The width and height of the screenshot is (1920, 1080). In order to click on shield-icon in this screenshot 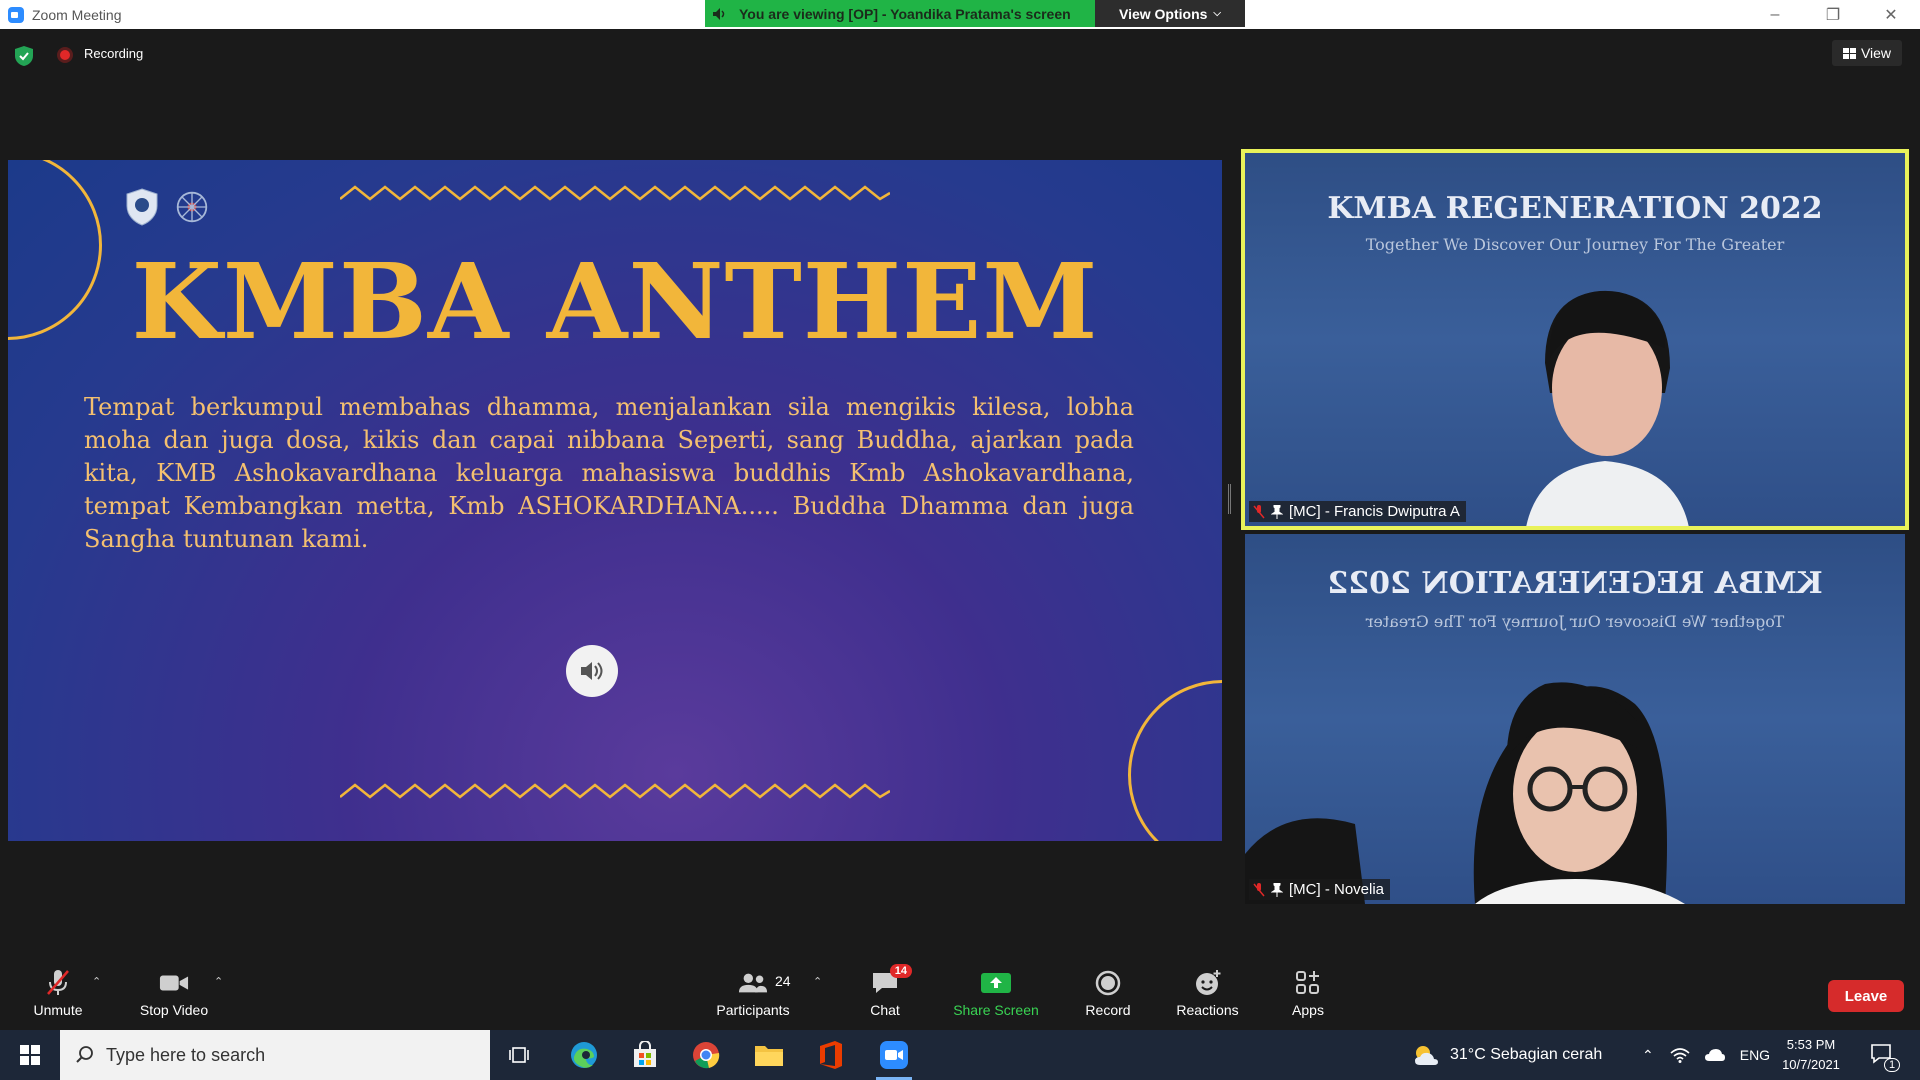, I will do `click(24, 56)`.